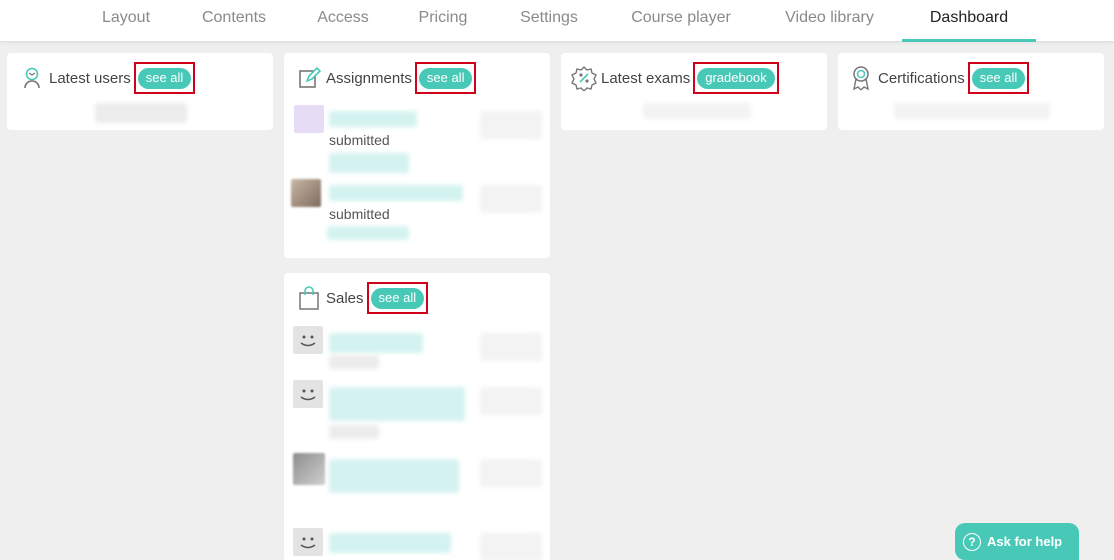 This screenshot has height=560, width=1114. I want to click on award-ribbon-icon, so click(861, 78).